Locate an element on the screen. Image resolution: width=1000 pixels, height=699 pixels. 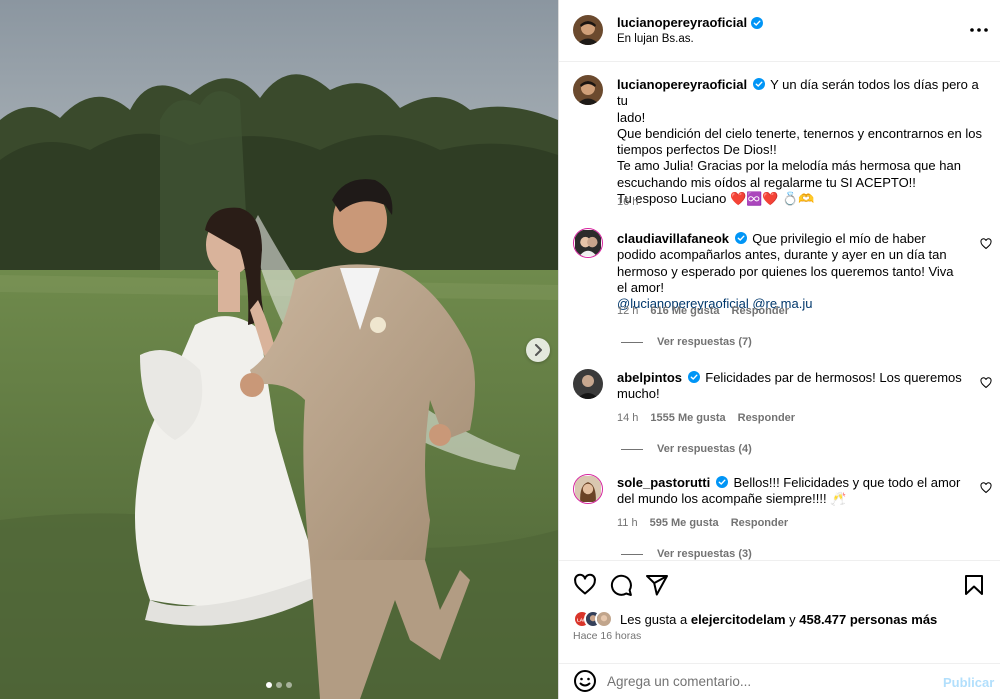
author-username: lucianopereyraoficial is located at coordinates (690, 22).